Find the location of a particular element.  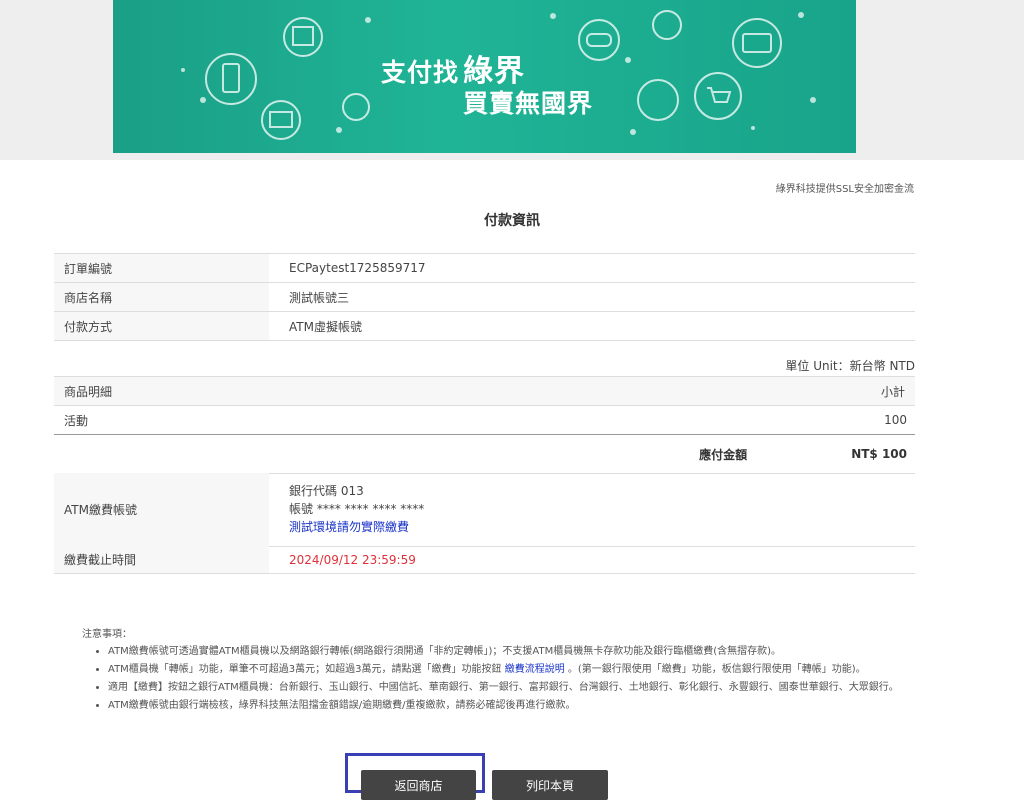

payment-method-row: 付款方式 ATM虛擬帳號 is located at coordinates (484, 326).